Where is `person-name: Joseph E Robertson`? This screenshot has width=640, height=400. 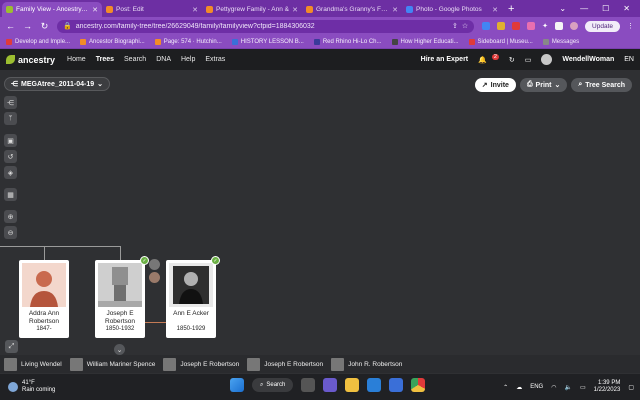
person-name: Joseph E Robertson is located at coordinates (120, 317).